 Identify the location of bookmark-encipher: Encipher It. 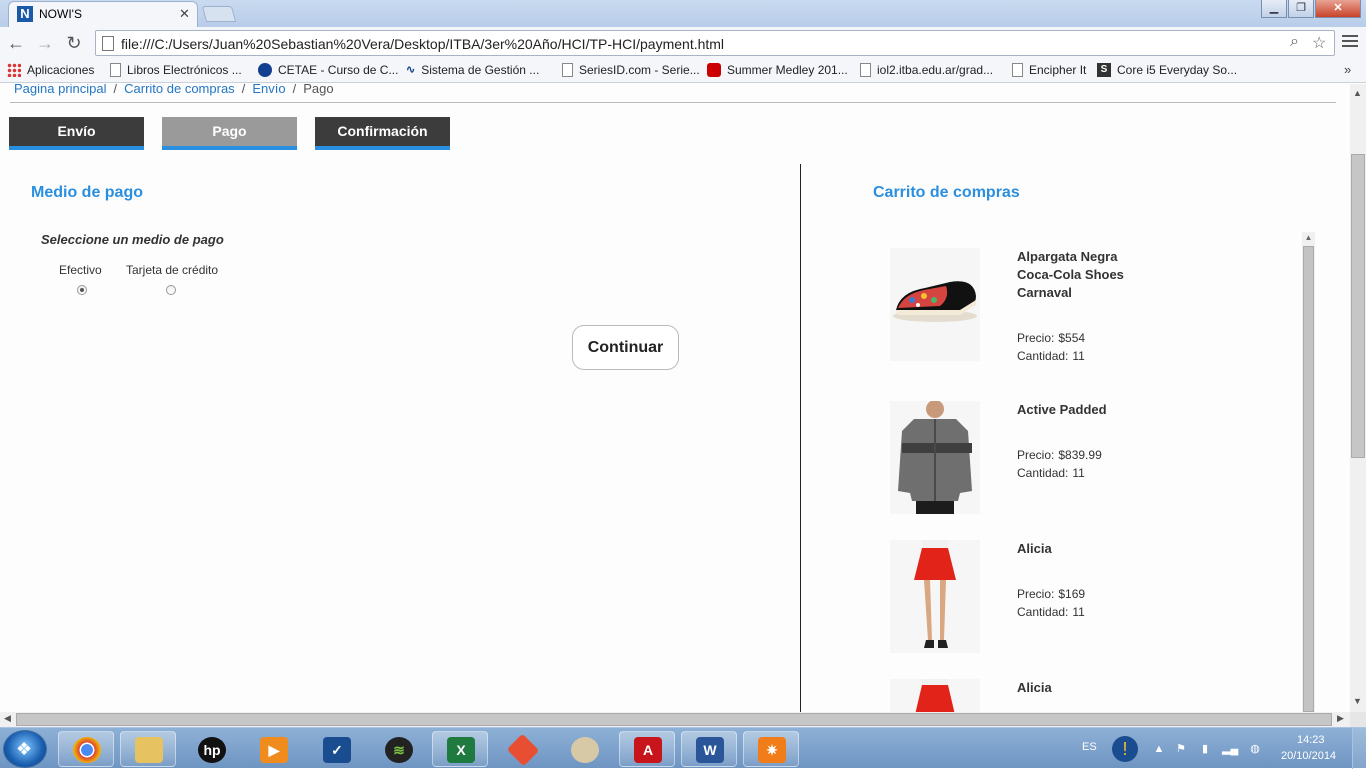
(1049, 70).